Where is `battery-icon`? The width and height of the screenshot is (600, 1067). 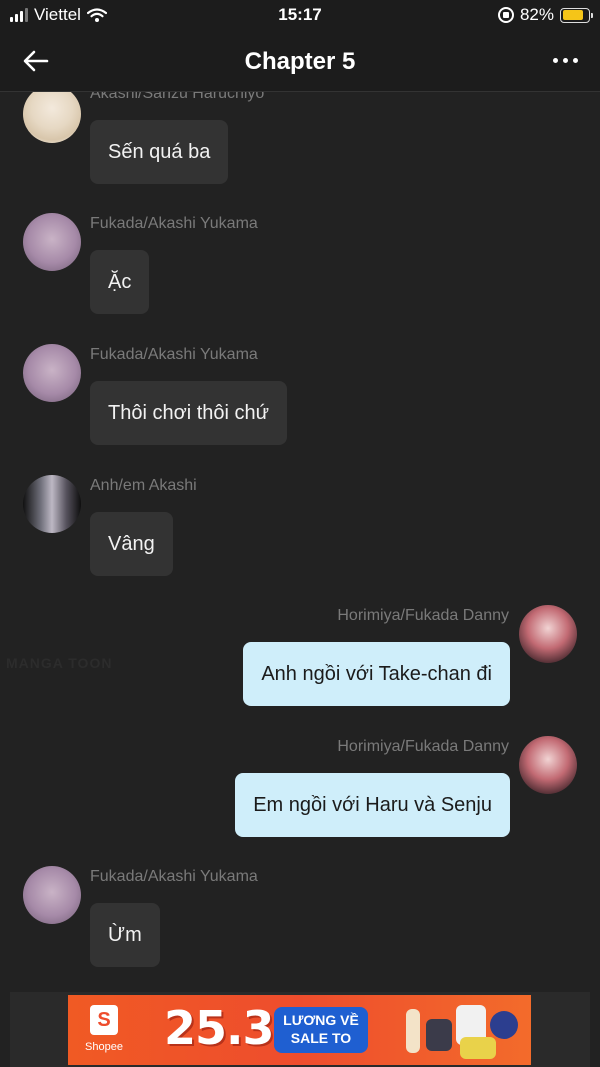 battery-icon is located at coordinates (576, 15).